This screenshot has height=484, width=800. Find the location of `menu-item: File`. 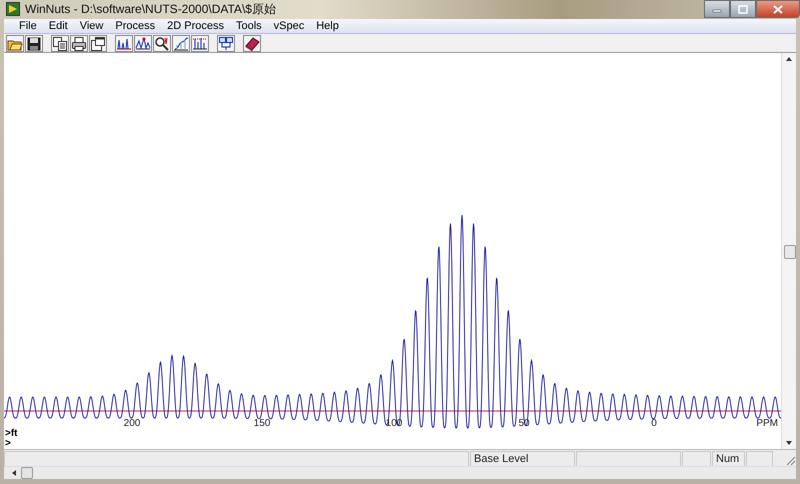

menu-item: File is located at coordinates (27, 26).